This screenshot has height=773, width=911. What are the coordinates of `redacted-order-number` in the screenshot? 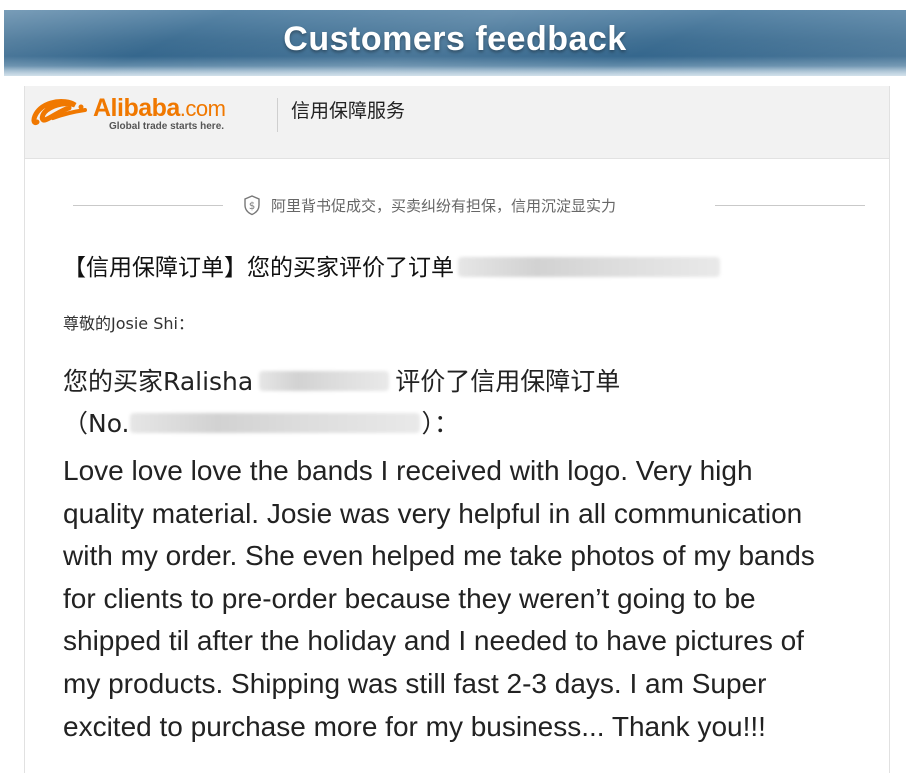 It's located at (589, 266).